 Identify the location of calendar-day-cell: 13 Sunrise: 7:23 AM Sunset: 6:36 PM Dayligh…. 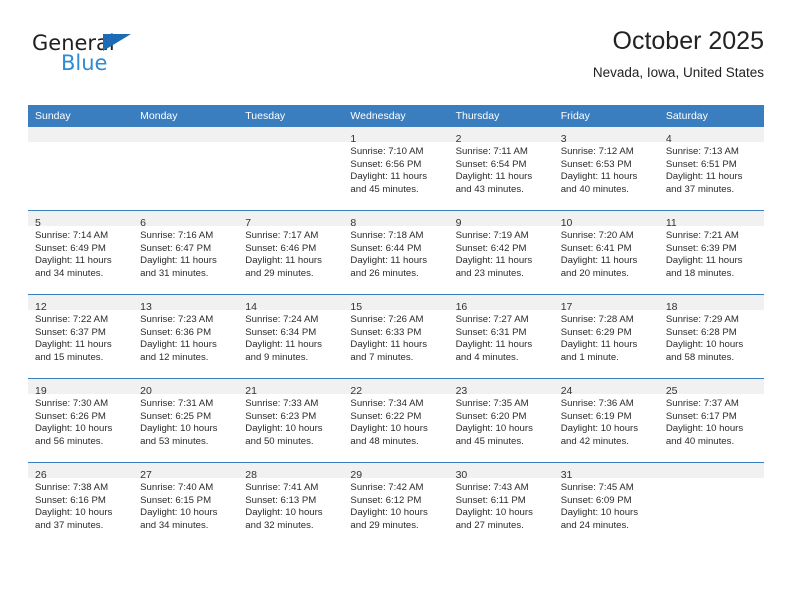
(186, 336).